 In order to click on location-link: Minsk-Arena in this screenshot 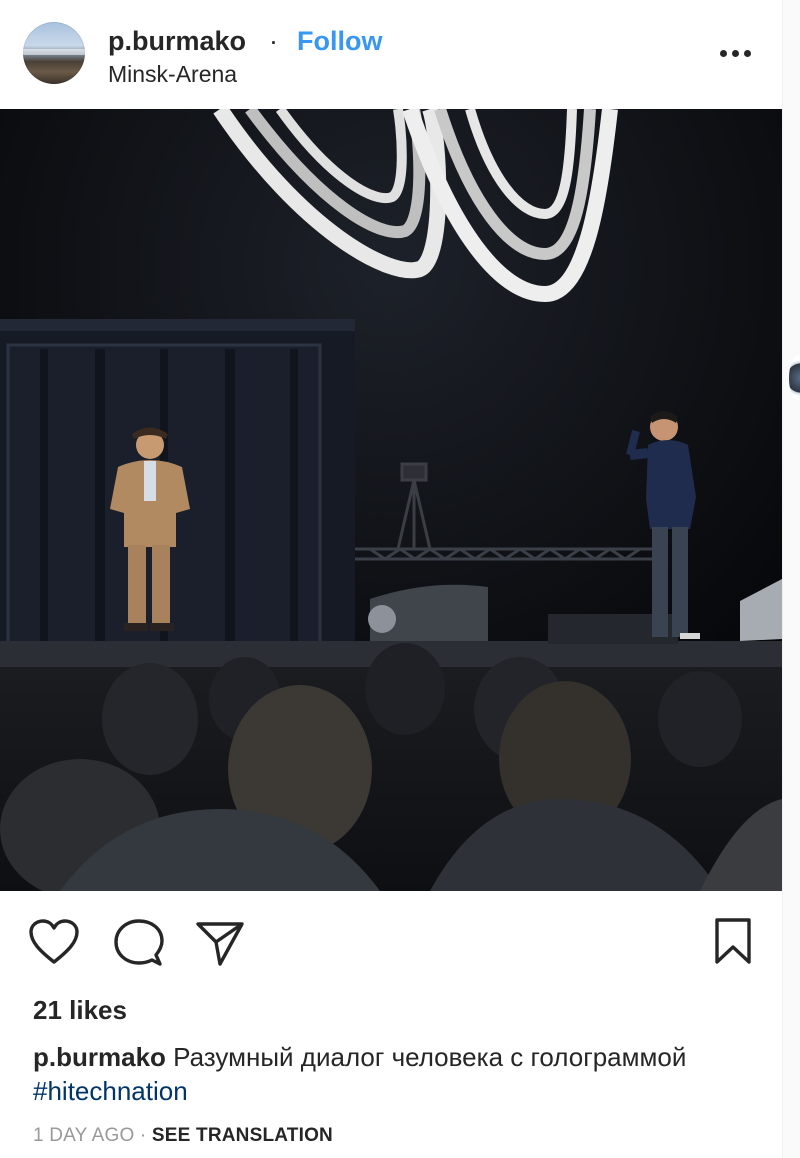, I will do `click(172, 74)`.